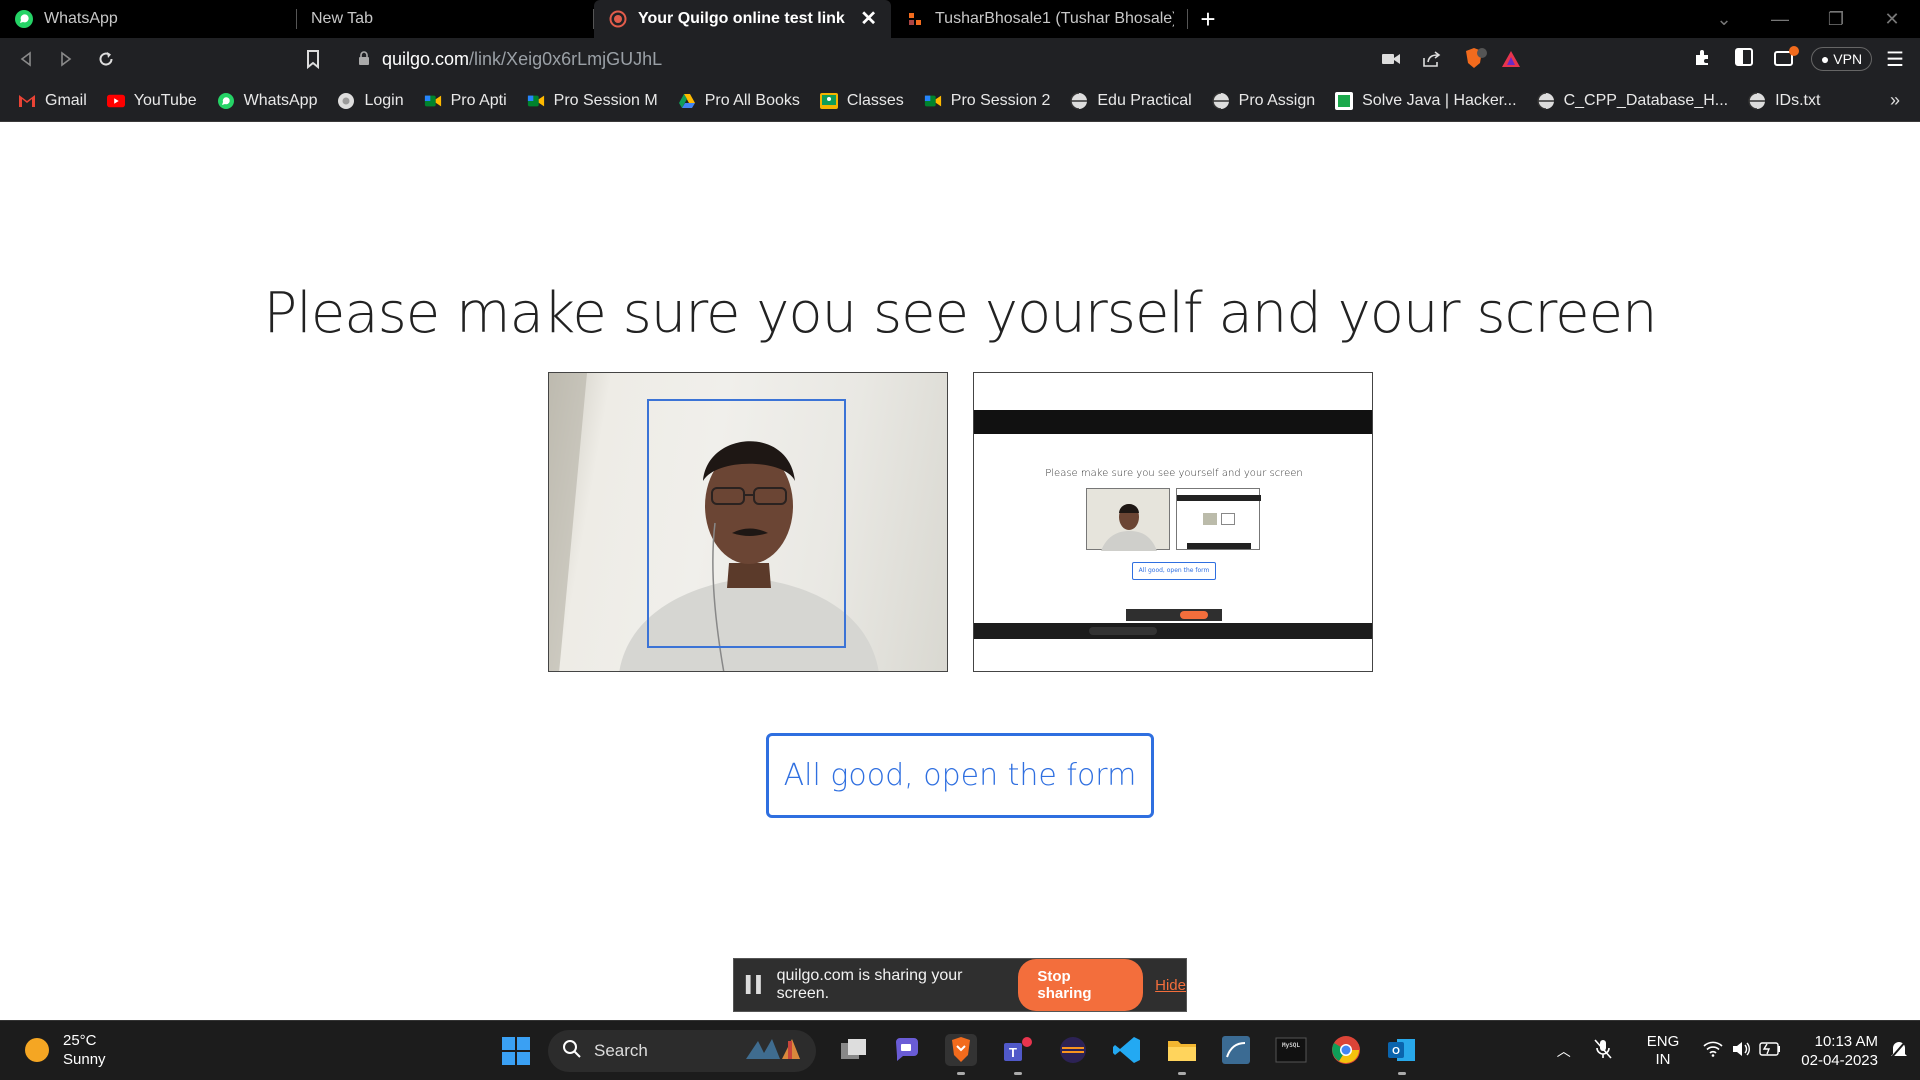 The height and width of the screenshot is (1080, 1920). Describe the element at coordinates (861, 101) in the screenshot. I see `bookmark-classes: Classes` at that location.